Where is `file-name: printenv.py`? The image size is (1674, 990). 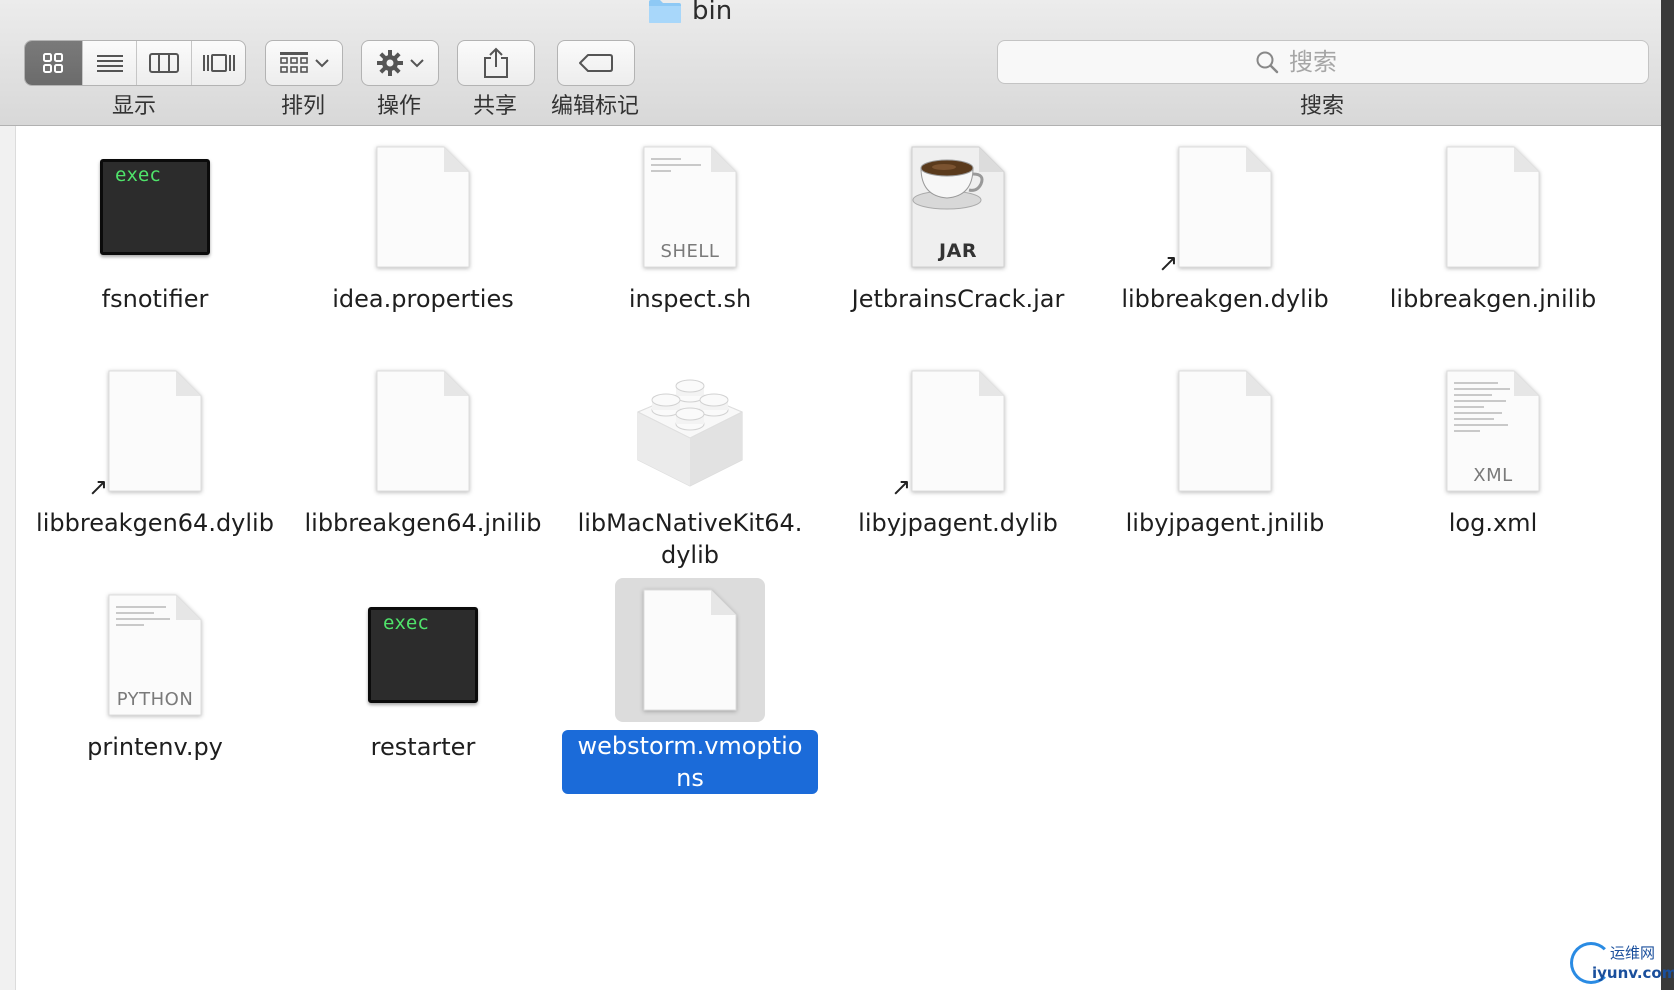
file-name: printenv.py is located at coordinates (155, 747).